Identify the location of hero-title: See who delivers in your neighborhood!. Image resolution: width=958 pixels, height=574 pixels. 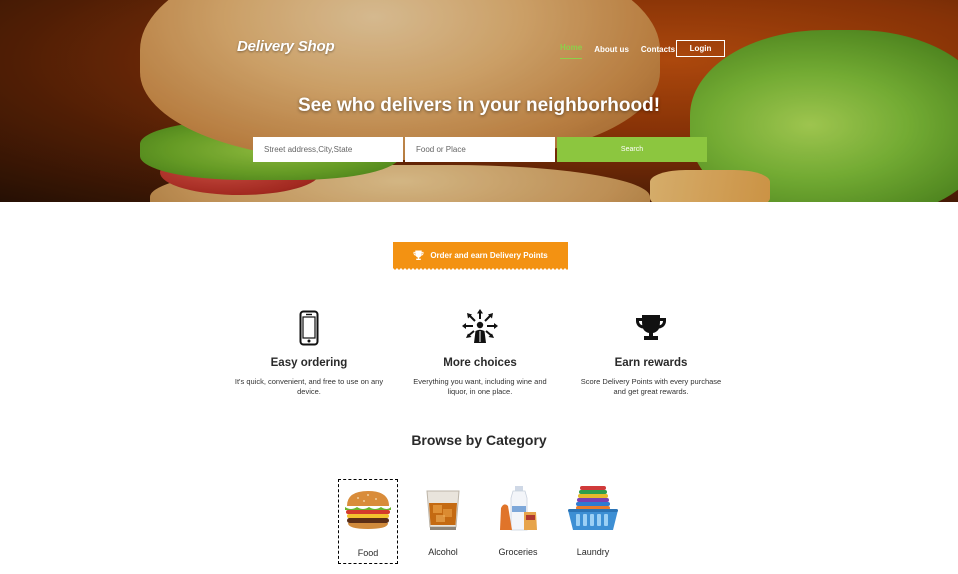
(479, 105).